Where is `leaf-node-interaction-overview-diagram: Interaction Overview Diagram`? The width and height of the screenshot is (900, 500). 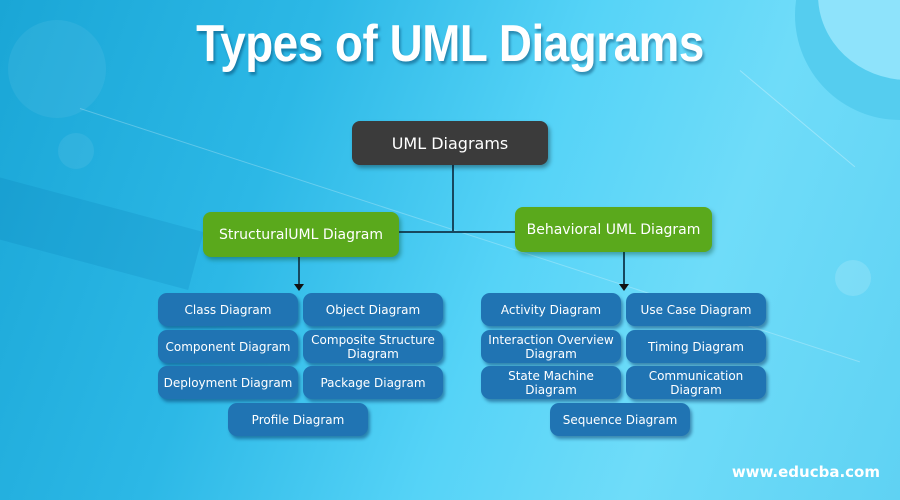 leaf-node-interaction-overview-diagram: Interaction Overview Diagram is located at coordinates (551, 346).